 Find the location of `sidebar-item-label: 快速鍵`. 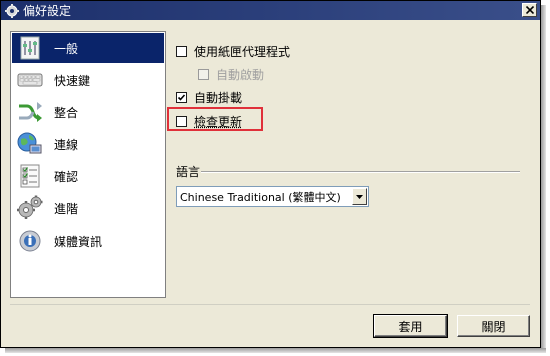

sidebar-item-label: 快速鍵 is located at coordinates (72, 80).